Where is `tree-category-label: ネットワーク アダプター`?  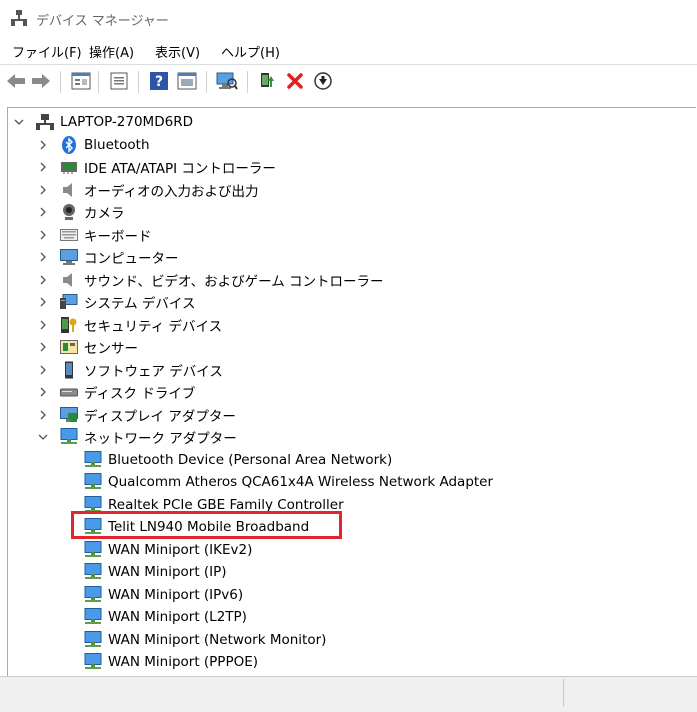 tree-category-label: ネットワーク アダプター is located at coordinates (160, 439).